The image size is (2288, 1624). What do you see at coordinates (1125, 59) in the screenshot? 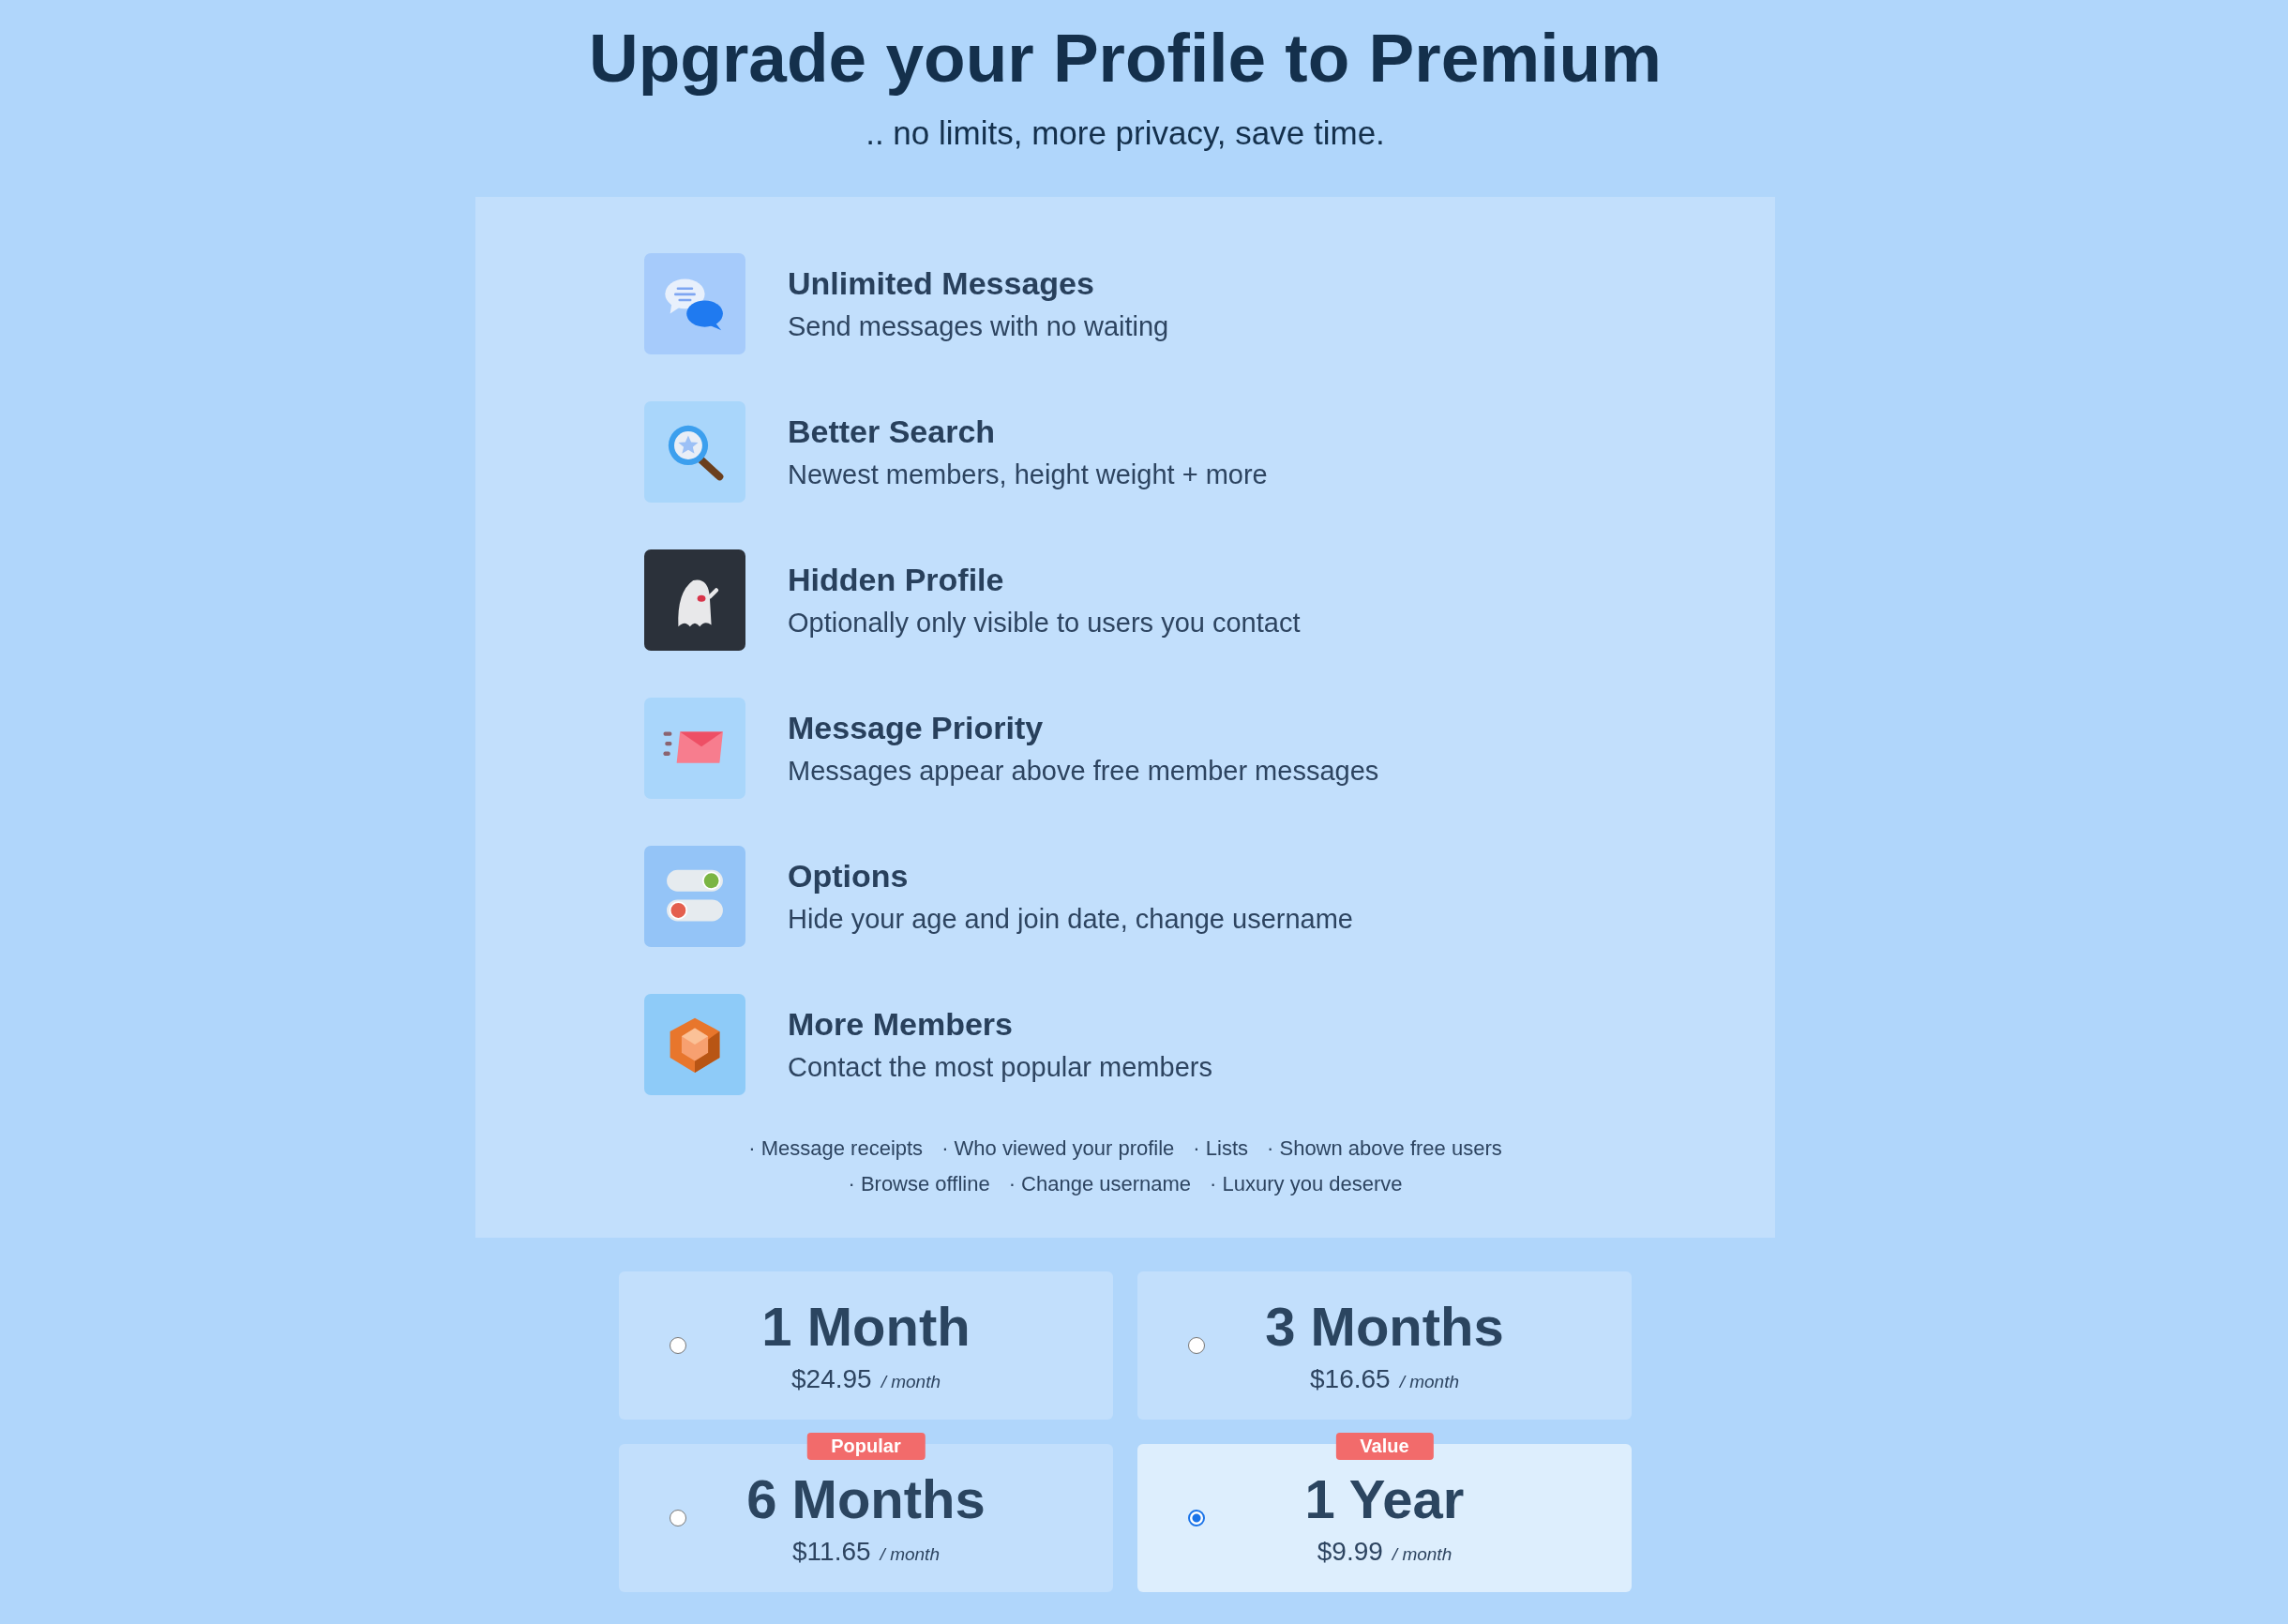
I see `page-title: Upgrade your Profile to Premium` at bounding box center [1125, 59].